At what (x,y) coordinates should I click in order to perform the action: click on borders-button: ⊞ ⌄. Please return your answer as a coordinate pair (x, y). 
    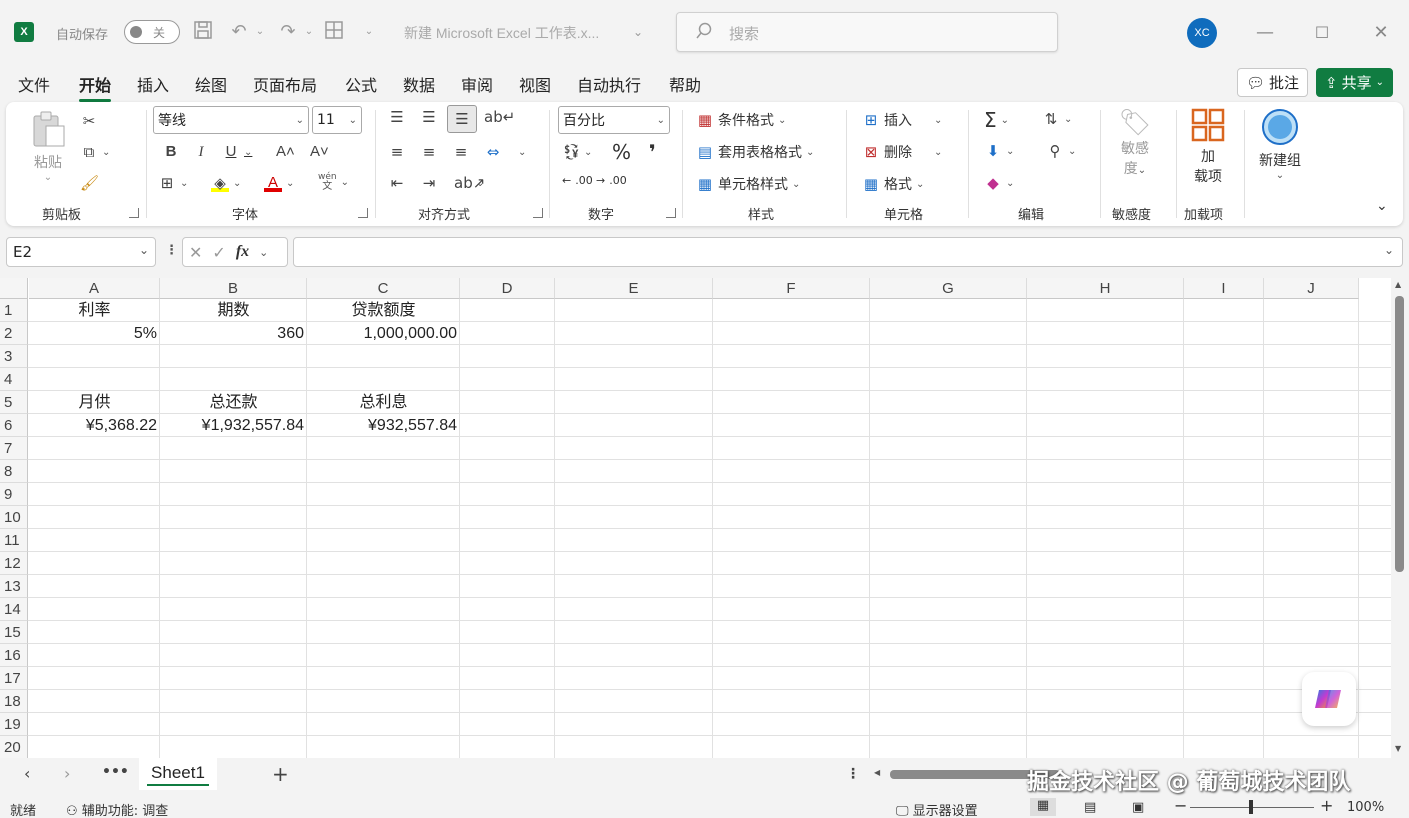
    Looking at the image, I should click on (173, 183).